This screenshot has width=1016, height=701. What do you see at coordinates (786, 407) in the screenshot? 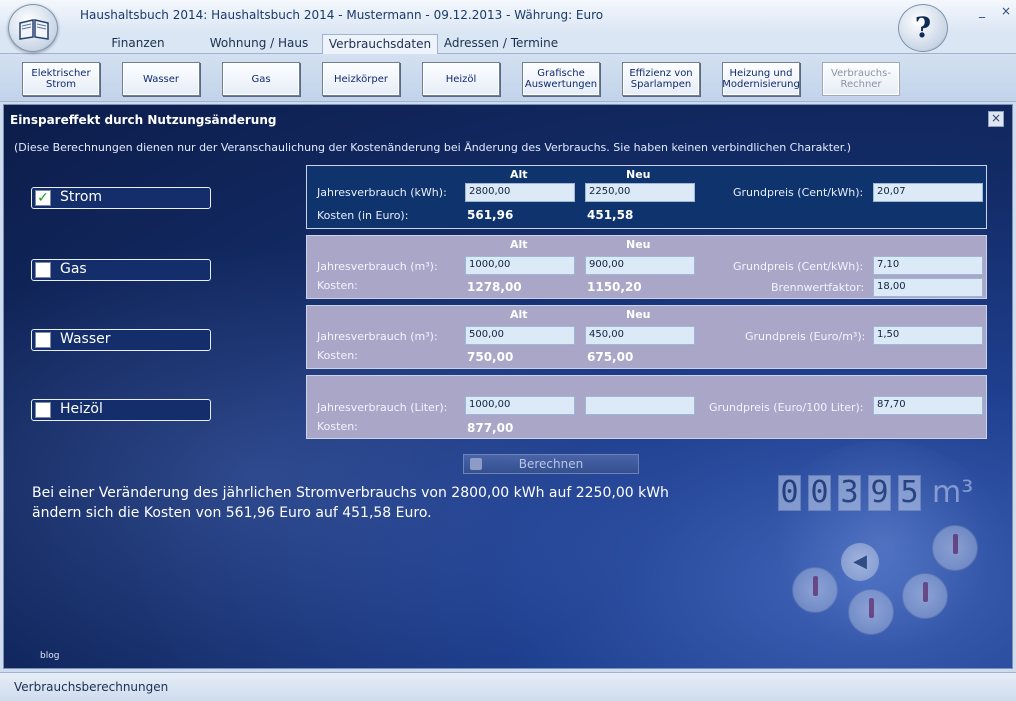
I see `price-label: Grundpreis (Euro/100 Liter):` at bounding box center [786, 407].